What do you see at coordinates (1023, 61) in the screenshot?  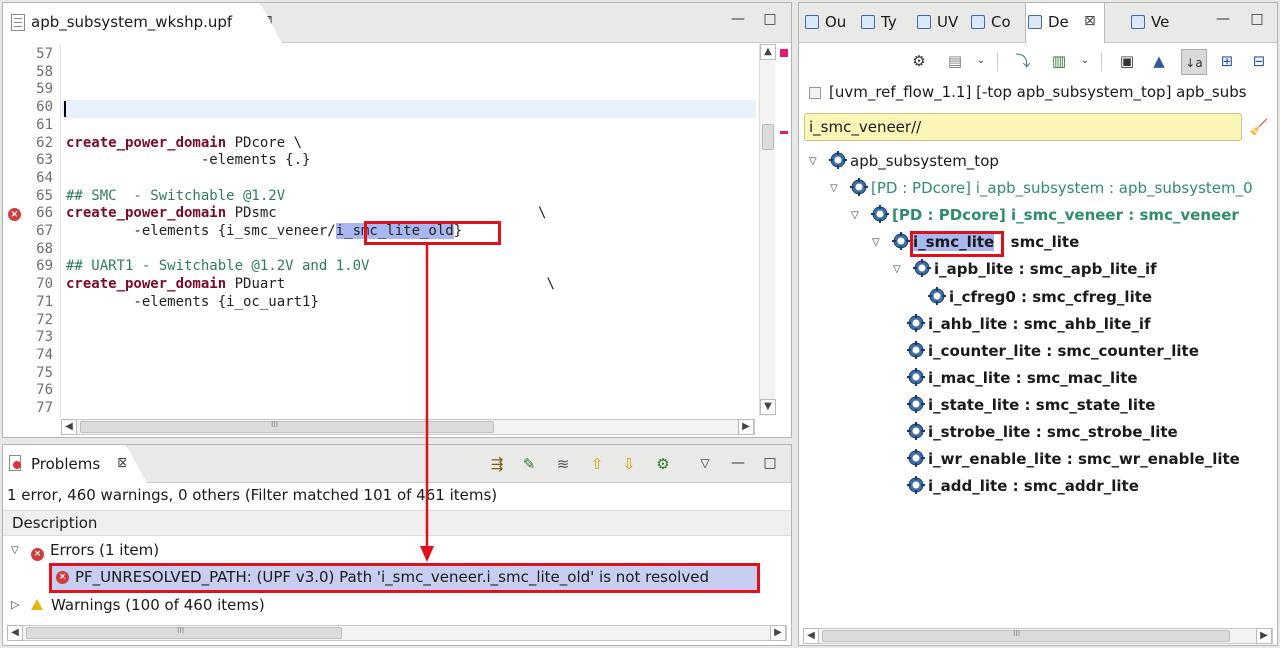 I see `link-icon: ⤵` at bounding box center [1023, 61].